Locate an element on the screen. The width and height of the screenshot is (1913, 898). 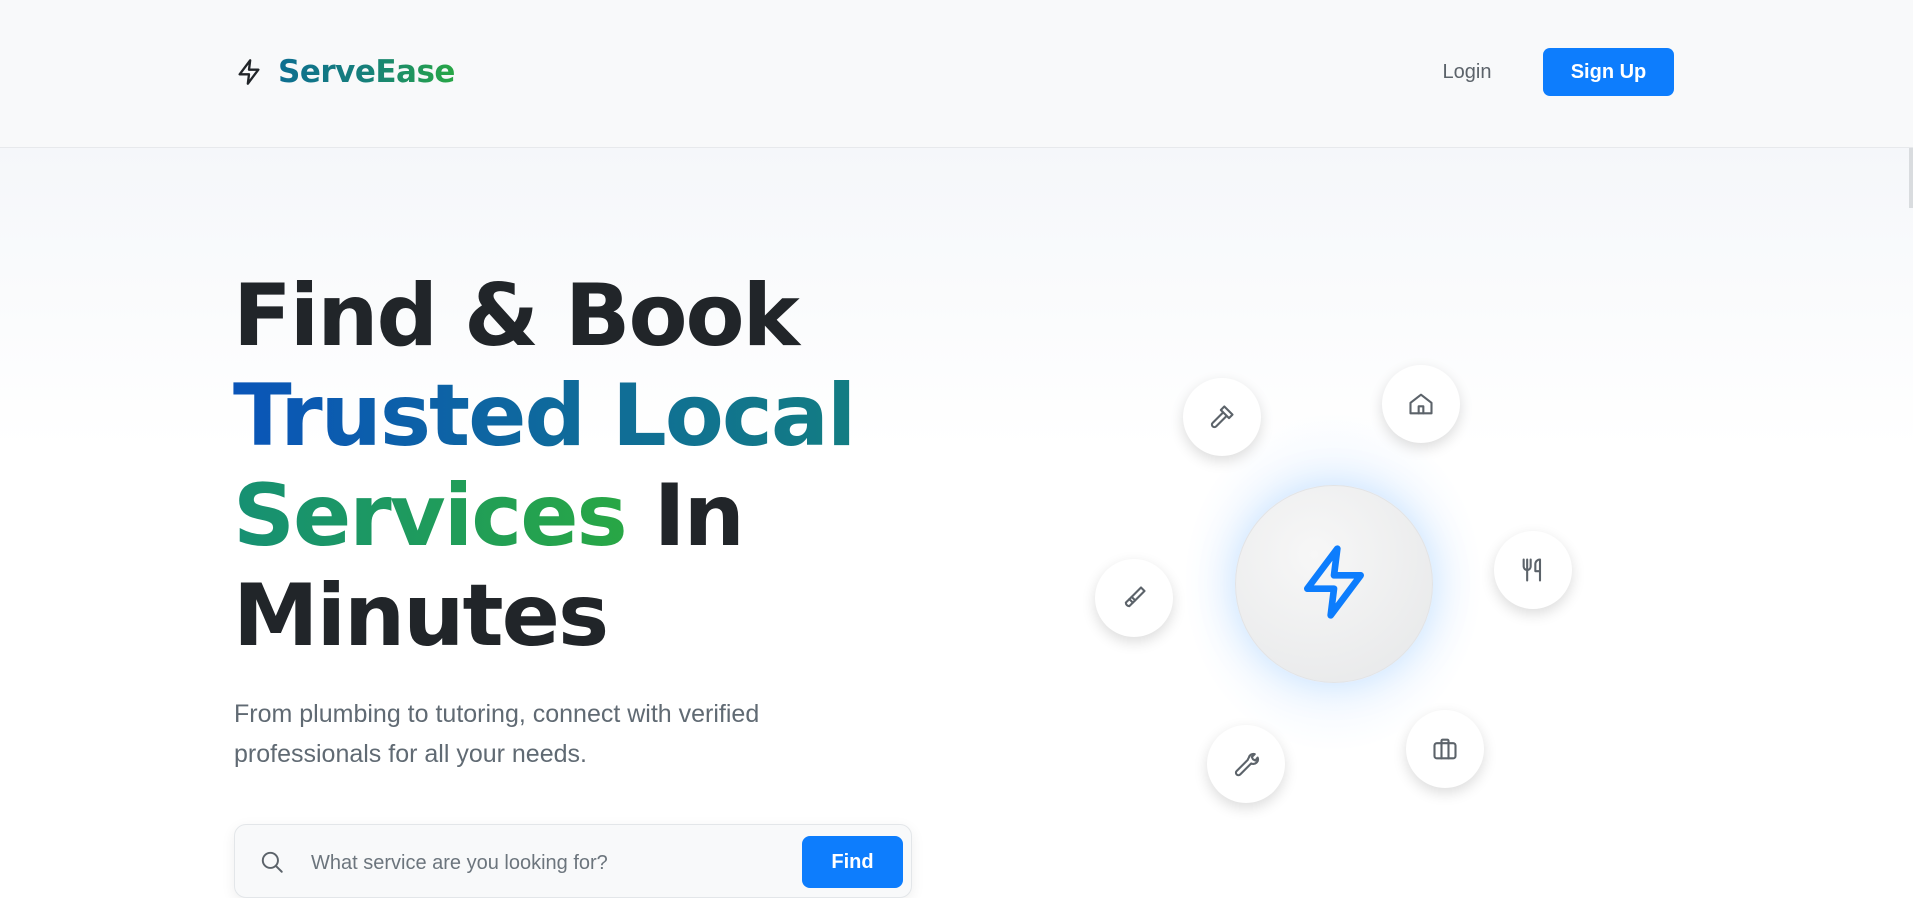
headline-line-4: Minutes is located at coordinates (421, 616).